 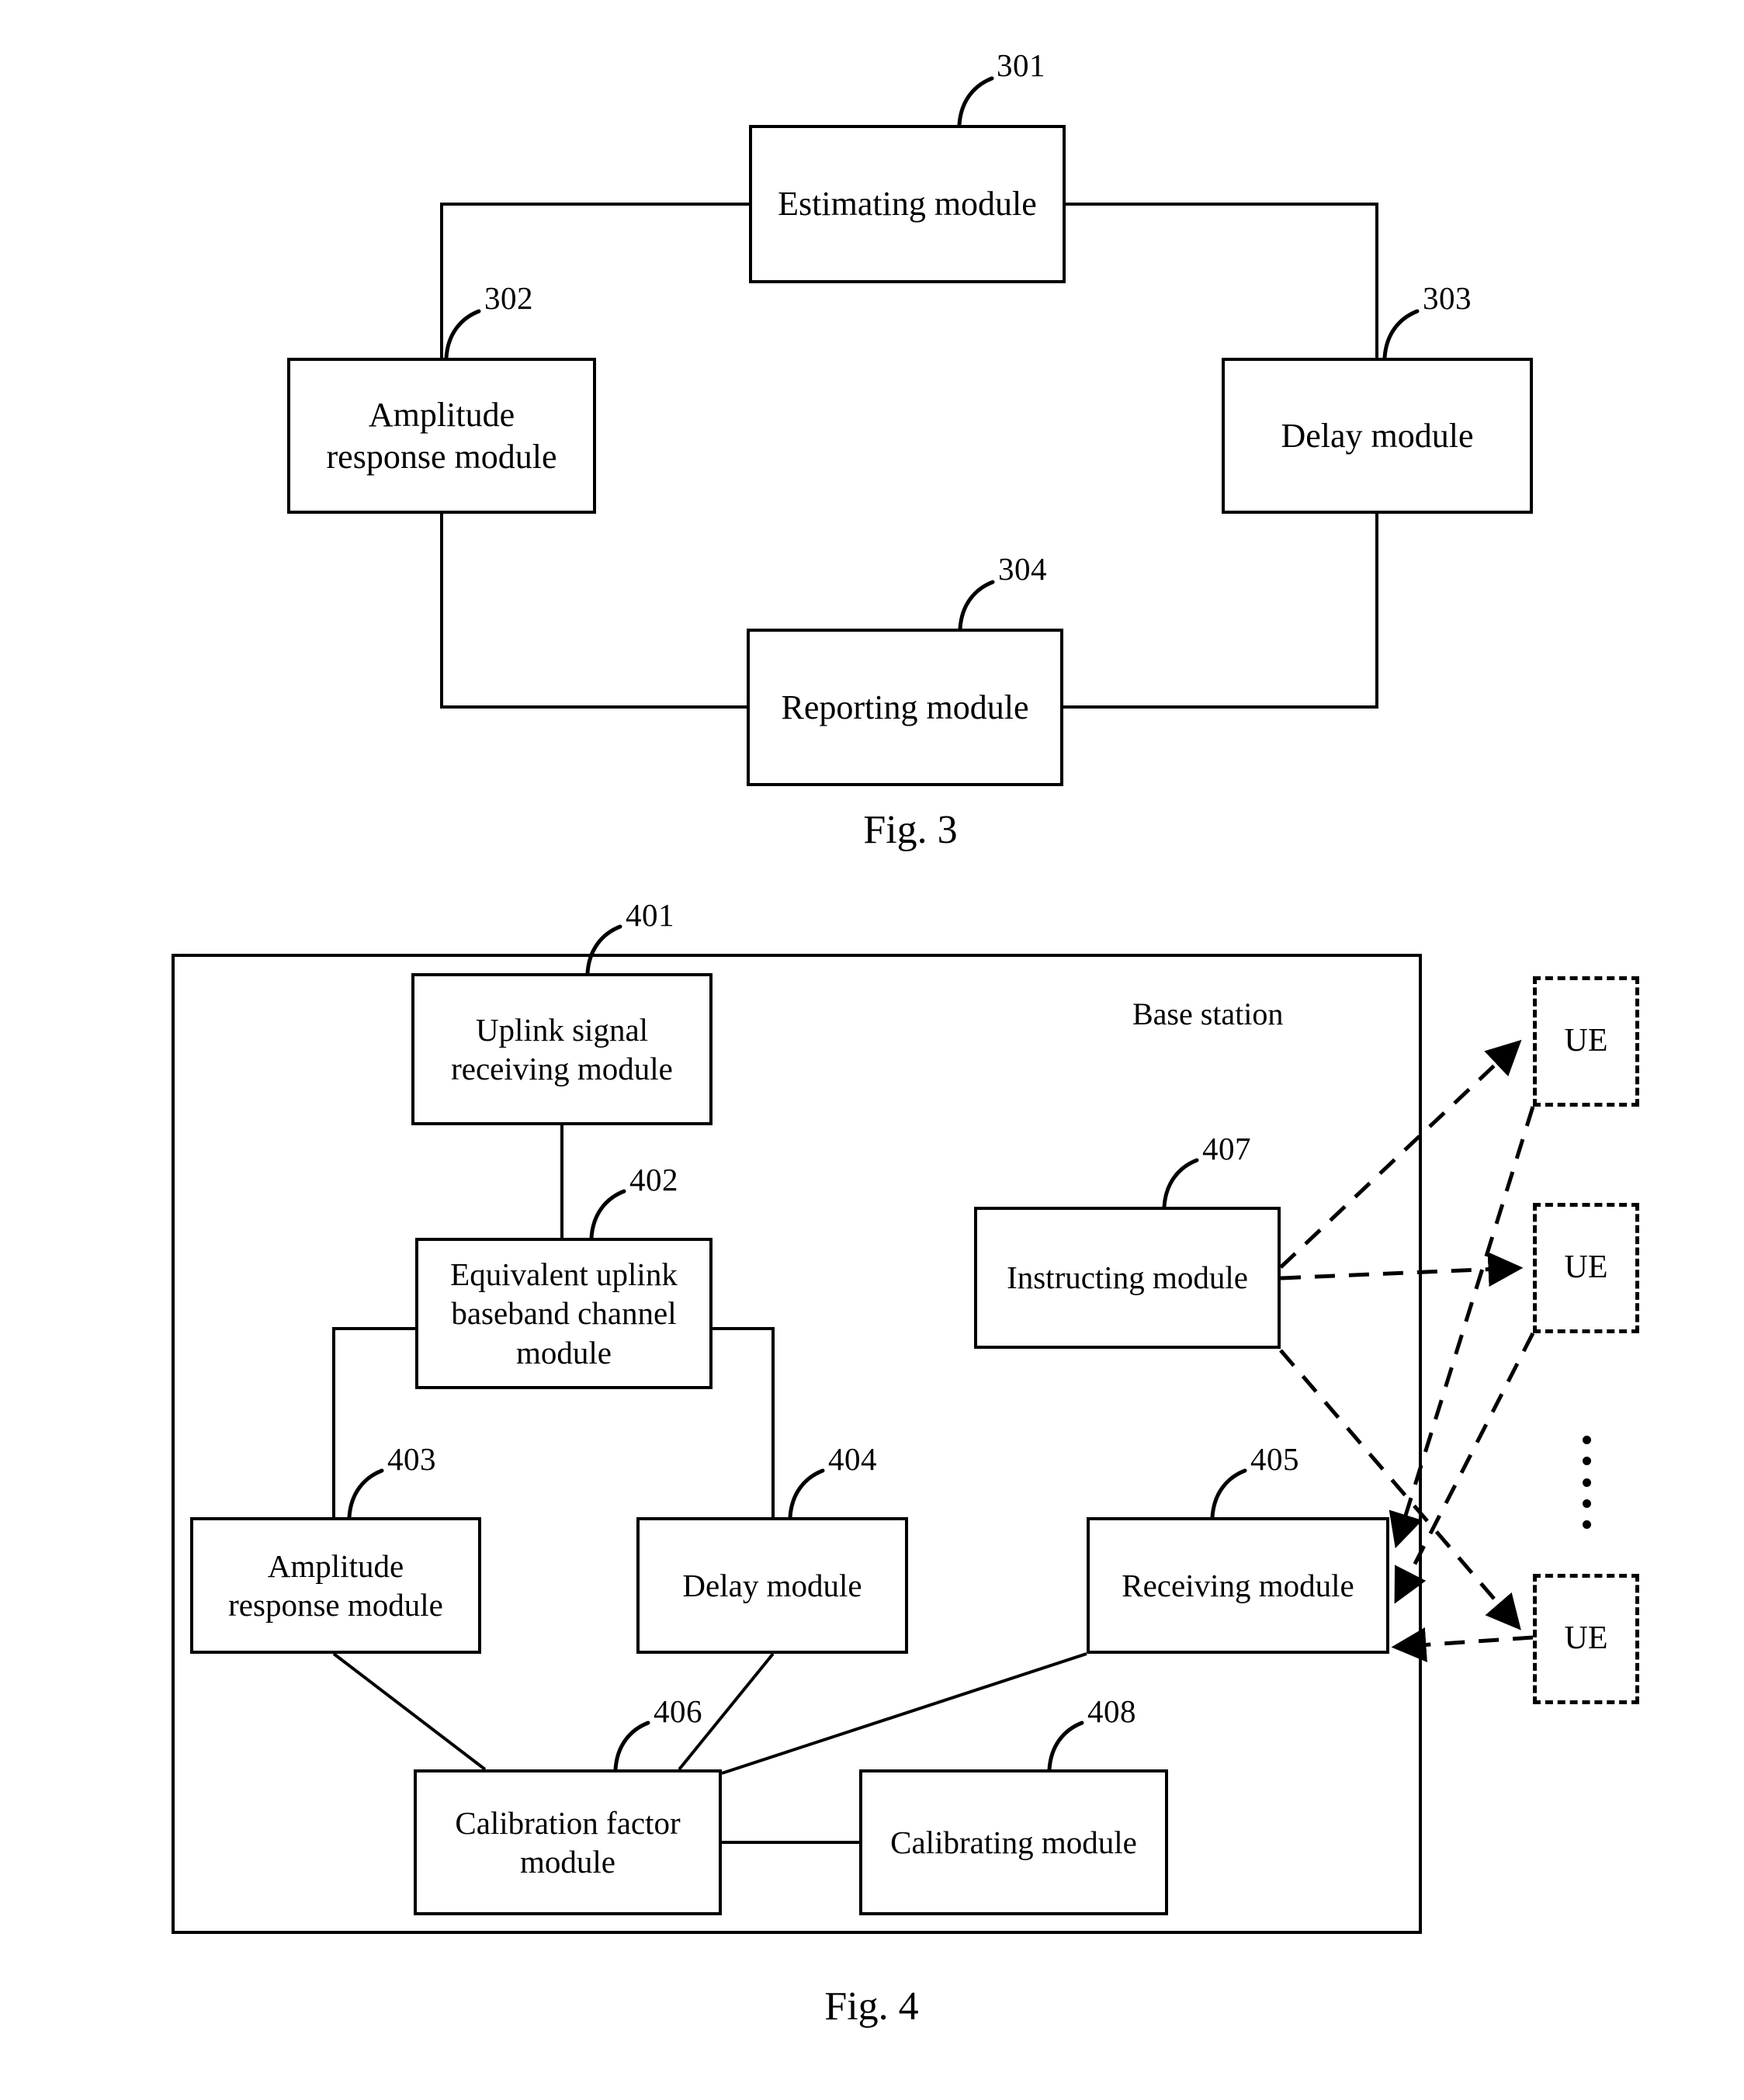 I want to click on f4-calibration-factor-module: Calibration factor module, so click(x=568, y=1842).